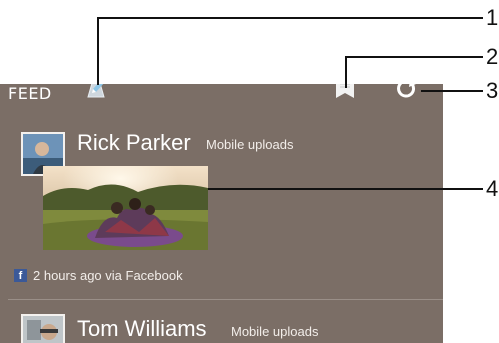 The image size is (499, 343). What do you see at coordinates (492, 90) in the screenshot?
I see `callout-number-3: 3` at bounding box center [492, 90].